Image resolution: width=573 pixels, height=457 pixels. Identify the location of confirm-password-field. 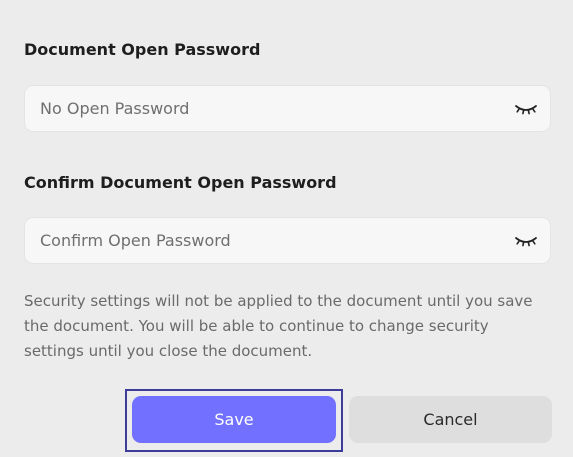
(287, 240).